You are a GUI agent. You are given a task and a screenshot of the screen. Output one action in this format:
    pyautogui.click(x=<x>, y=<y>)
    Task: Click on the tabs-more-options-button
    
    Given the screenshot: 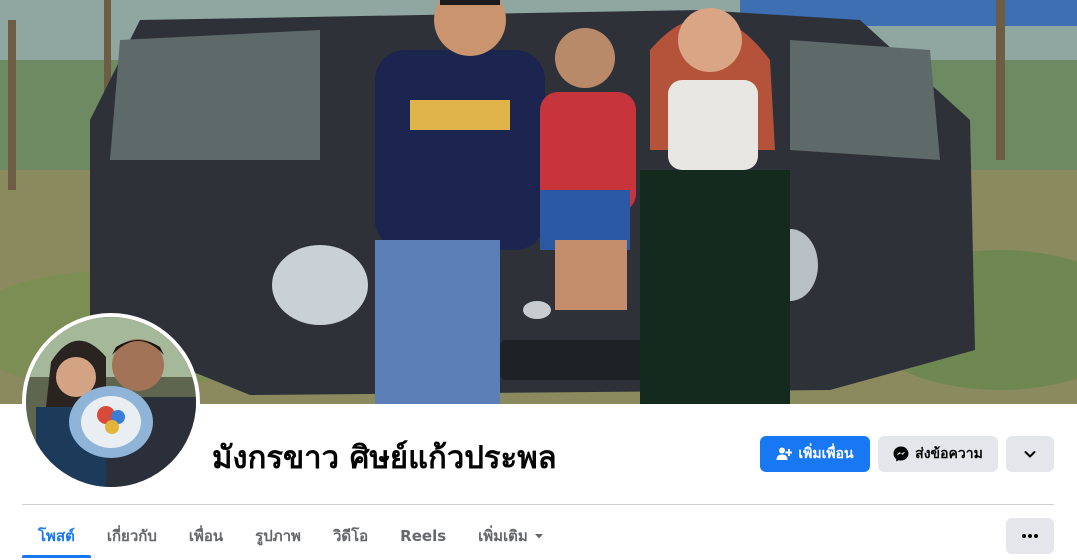 What is the action you would take?
    pyautogui.click(x=1030, y=536)
    